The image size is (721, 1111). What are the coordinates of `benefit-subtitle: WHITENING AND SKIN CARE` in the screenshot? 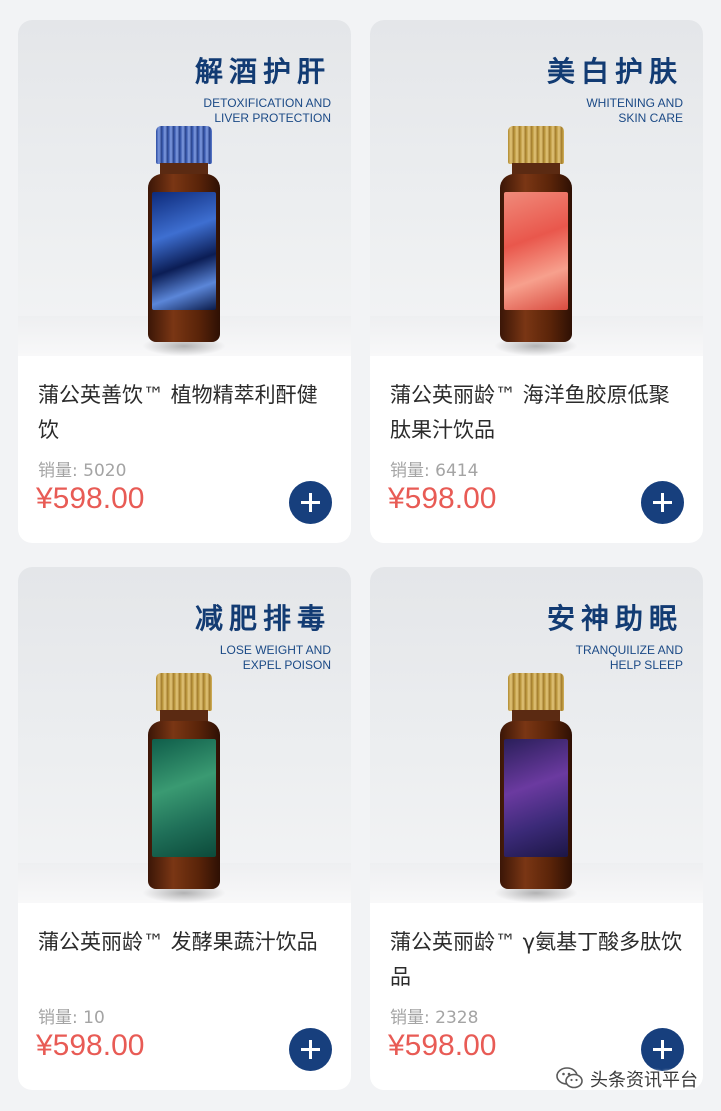 It's located at (634, 110).